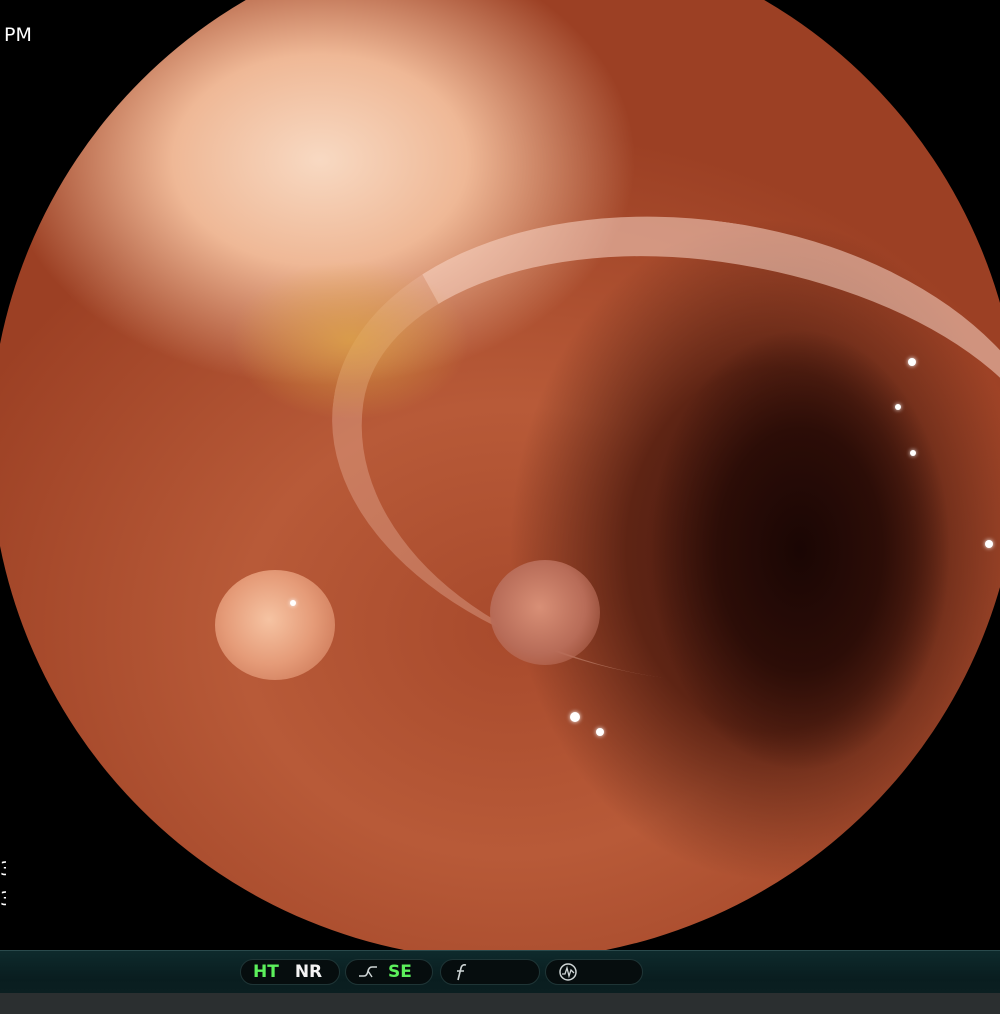  I want to click on function-f-icon, so click(461, 972).